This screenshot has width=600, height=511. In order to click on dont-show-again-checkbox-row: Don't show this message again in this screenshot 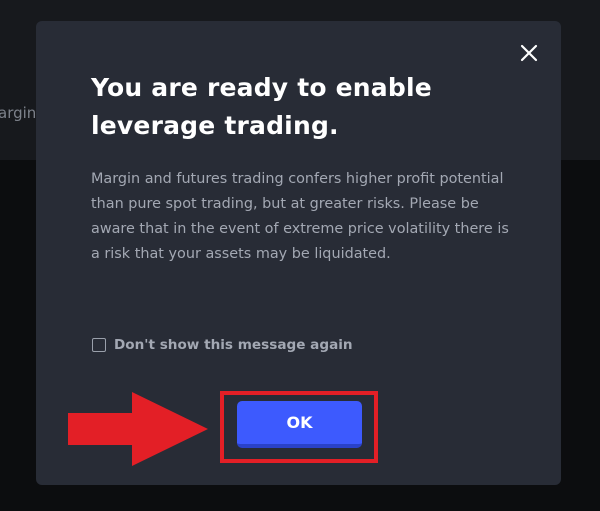, I will do `click(222, 345)`.